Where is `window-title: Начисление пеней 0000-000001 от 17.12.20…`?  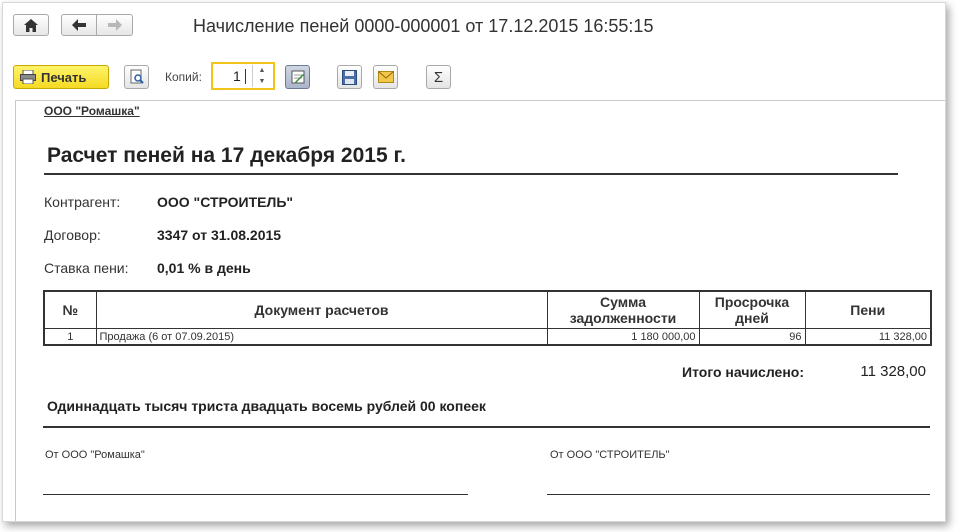 window-title: Начисление пеней 0000-000001 от 17.12.20… is located at coordinates (423, 26).